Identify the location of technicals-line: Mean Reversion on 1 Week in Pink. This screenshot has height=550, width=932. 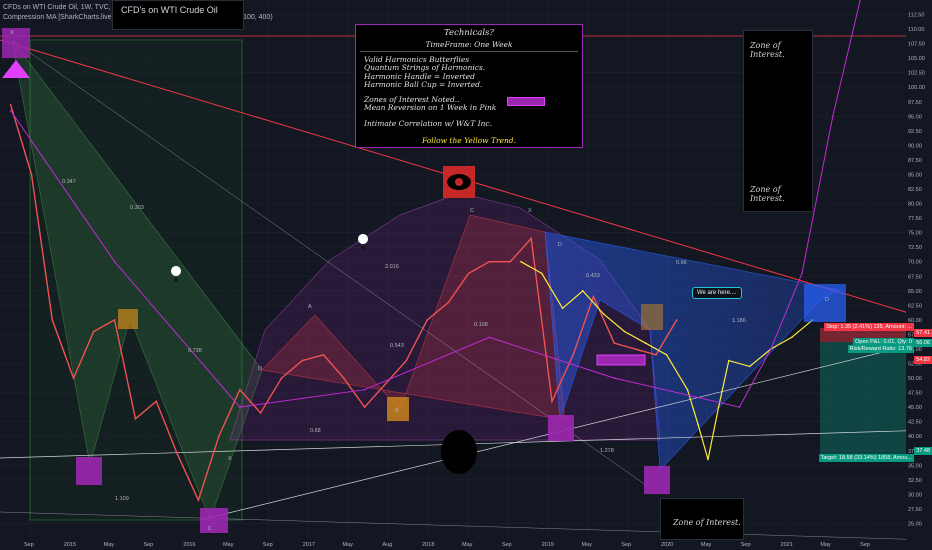
(430, 108).